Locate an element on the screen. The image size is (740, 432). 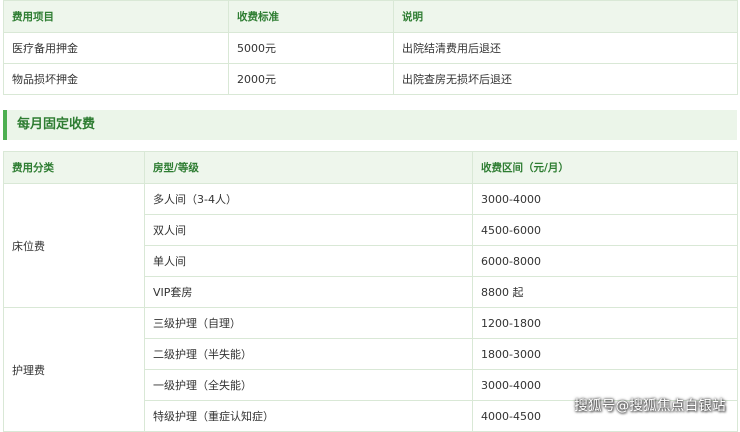
table-row: 医疗备用押金 5000元 出院结清费用后退还 is located at coordinates (370, 48).